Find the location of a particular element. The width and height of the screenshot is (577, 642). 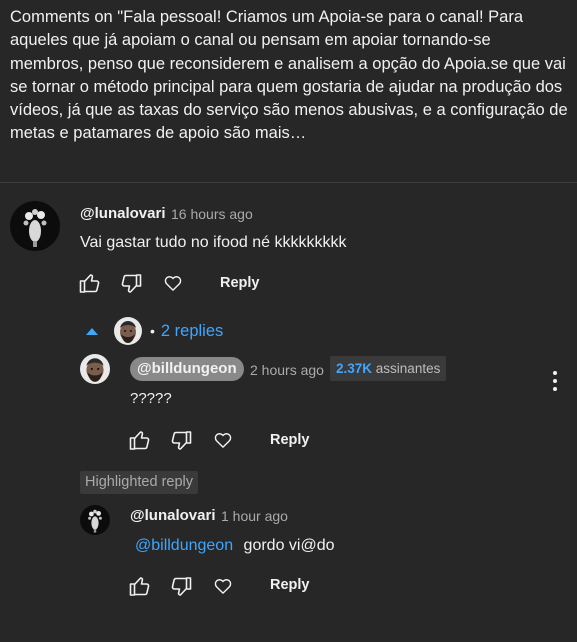

replier-avatar is located at coordinates (128, 331).